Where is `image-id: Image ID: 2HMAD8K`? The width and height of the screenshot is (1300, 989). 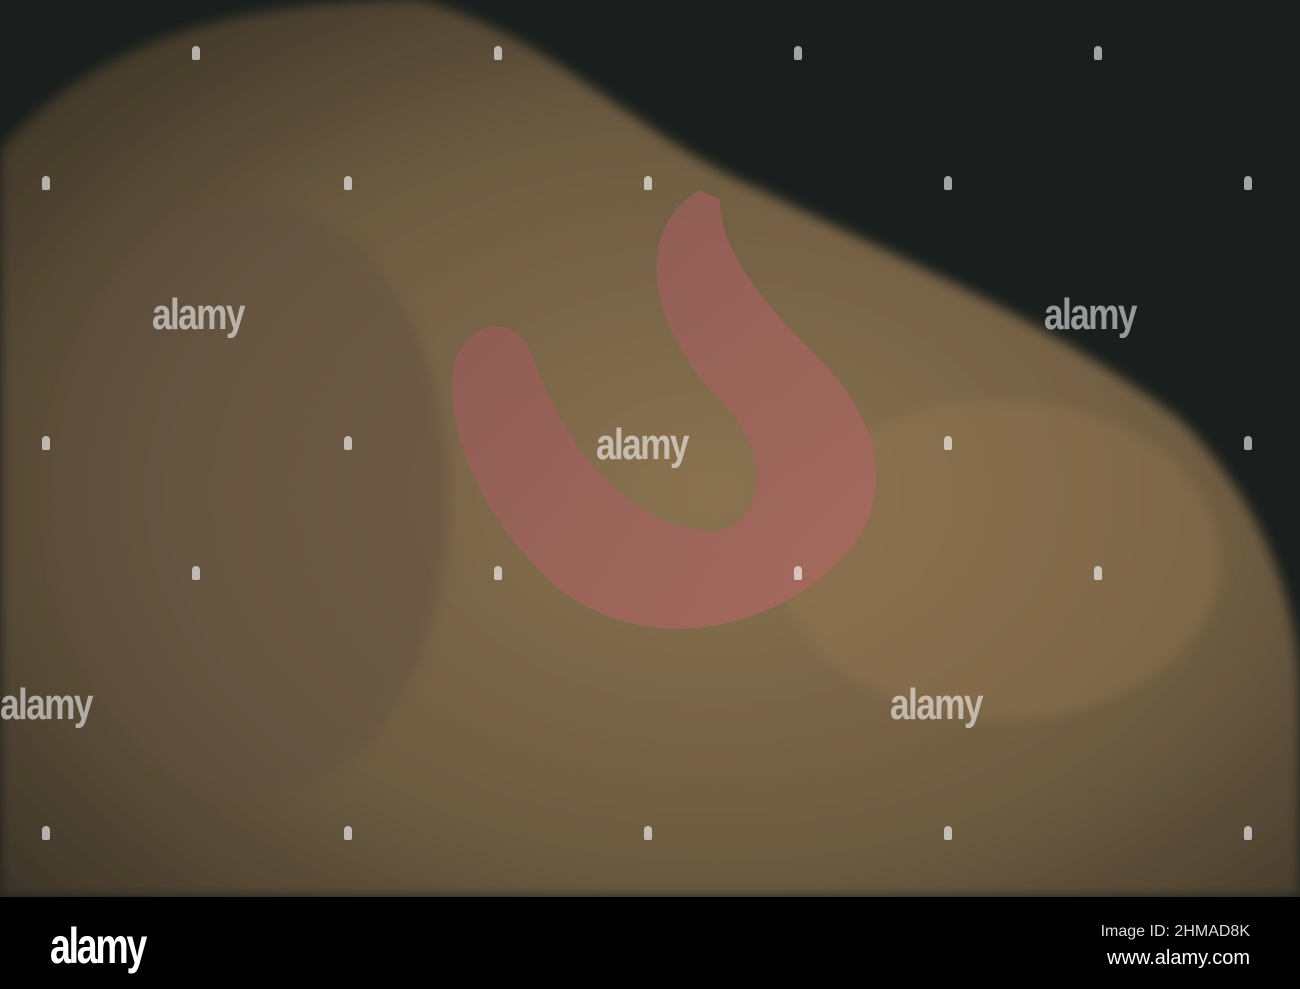 image-id: Image ID: 2HMAD8K is located at coordinates (1175, 931).